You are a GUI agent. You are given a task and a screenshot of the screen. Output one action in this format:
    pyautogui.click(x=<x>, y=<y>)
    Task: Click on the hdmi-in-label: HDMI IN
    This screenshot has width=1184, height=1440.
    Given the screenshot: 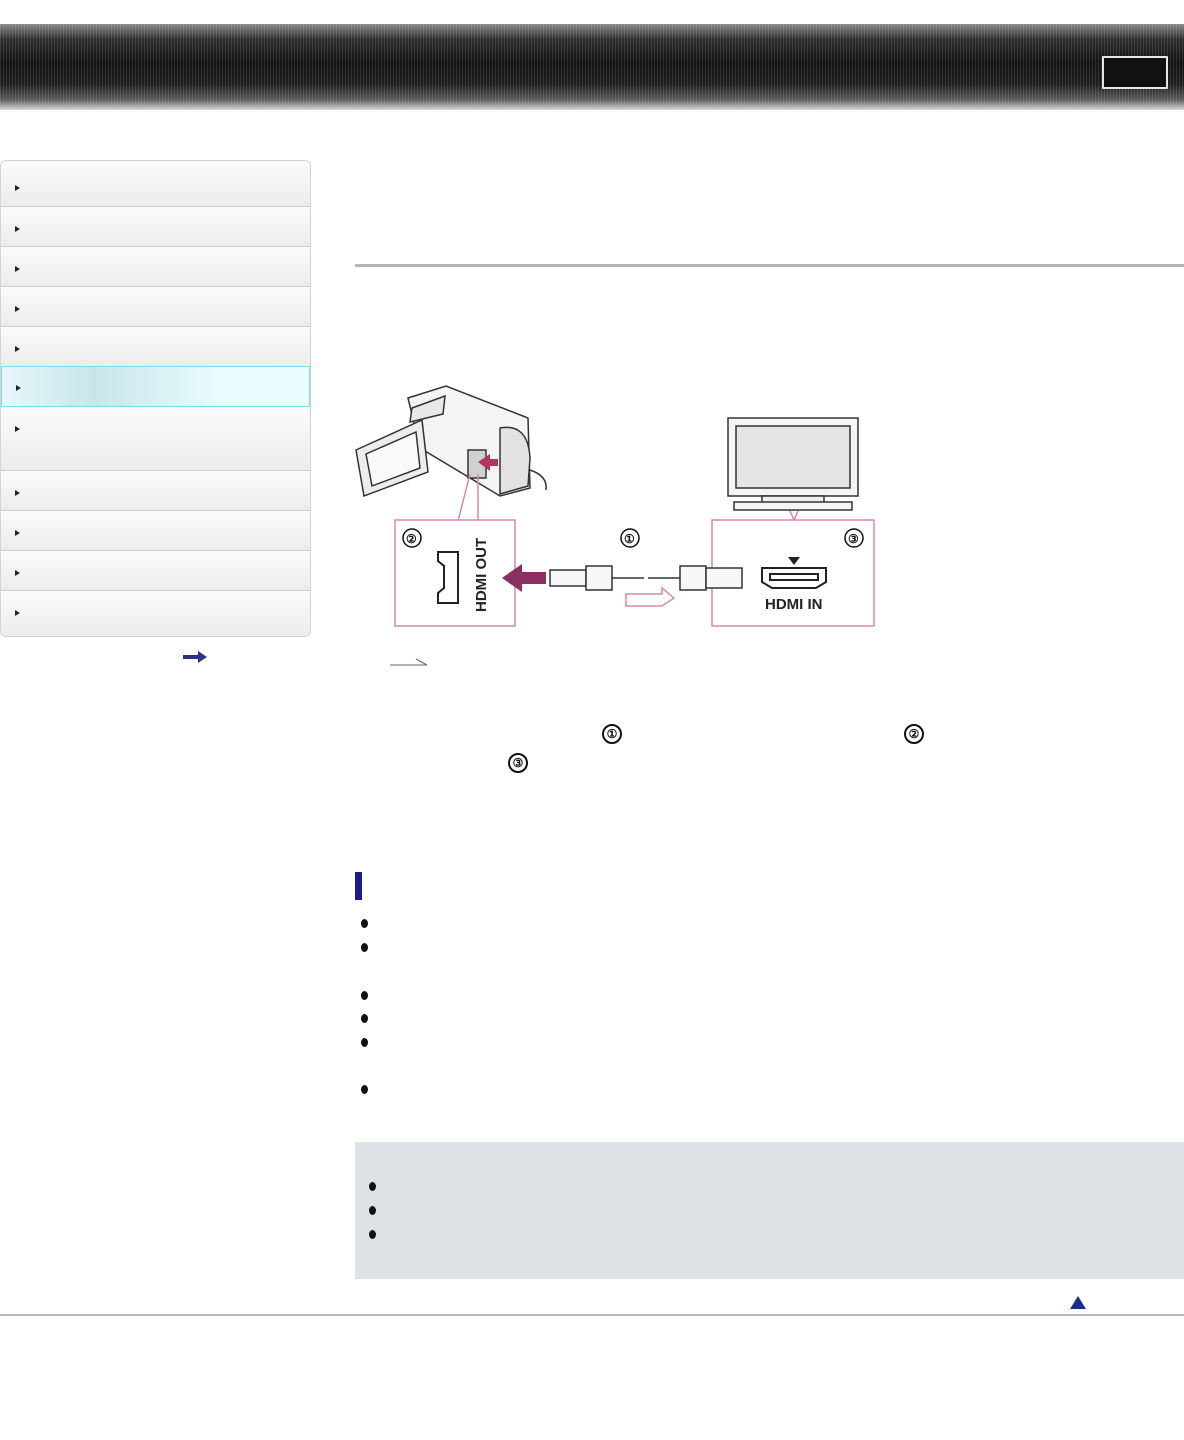 What is the action you would take?
    pyautogui.click(x=794, y=604)
    